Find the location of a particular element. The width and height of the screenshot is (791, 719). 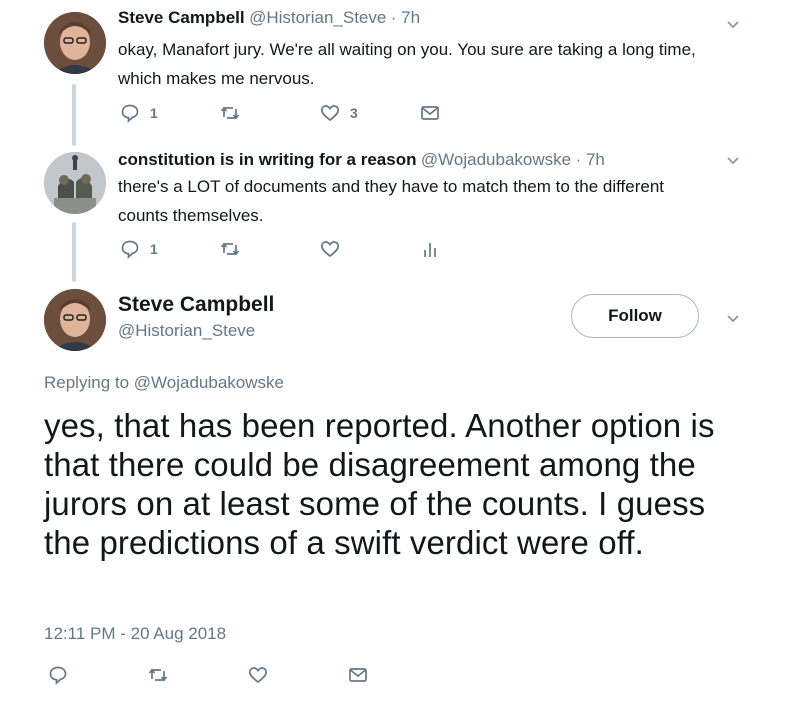

analytics-action is located at coordinates (430, 249).